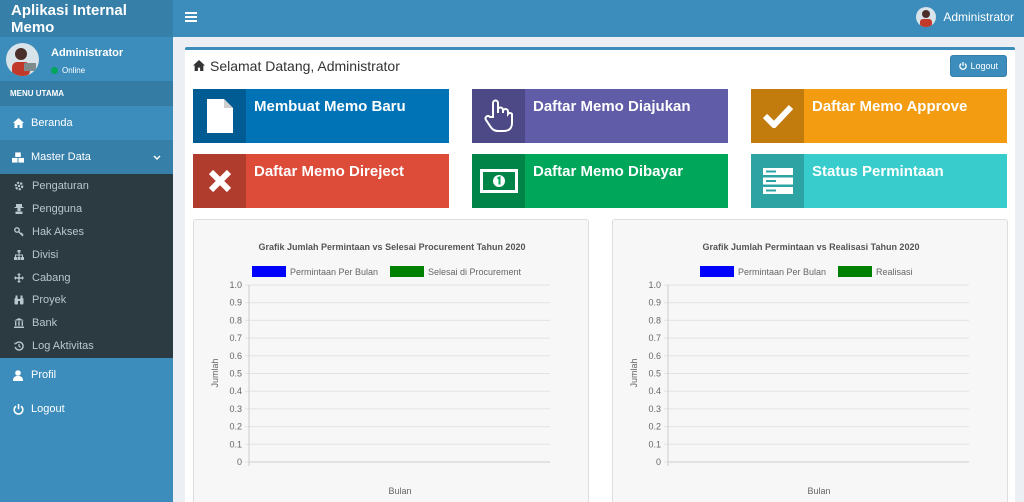 Image resolution: width=1024 pixels, height=502 pixels. I want to click on sidebar-toggle-icon, so click(191, 17).